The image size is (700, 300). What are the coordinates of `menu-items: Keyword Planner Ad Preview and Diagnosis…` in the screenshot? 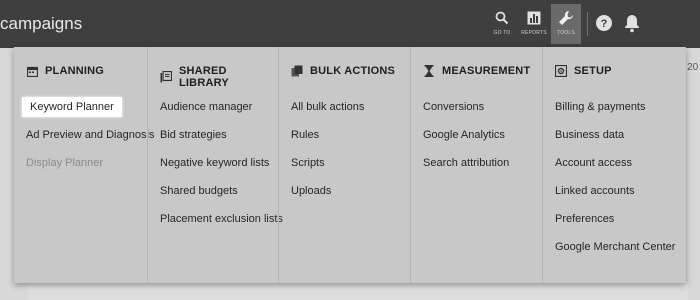 It's located at (84, 135).